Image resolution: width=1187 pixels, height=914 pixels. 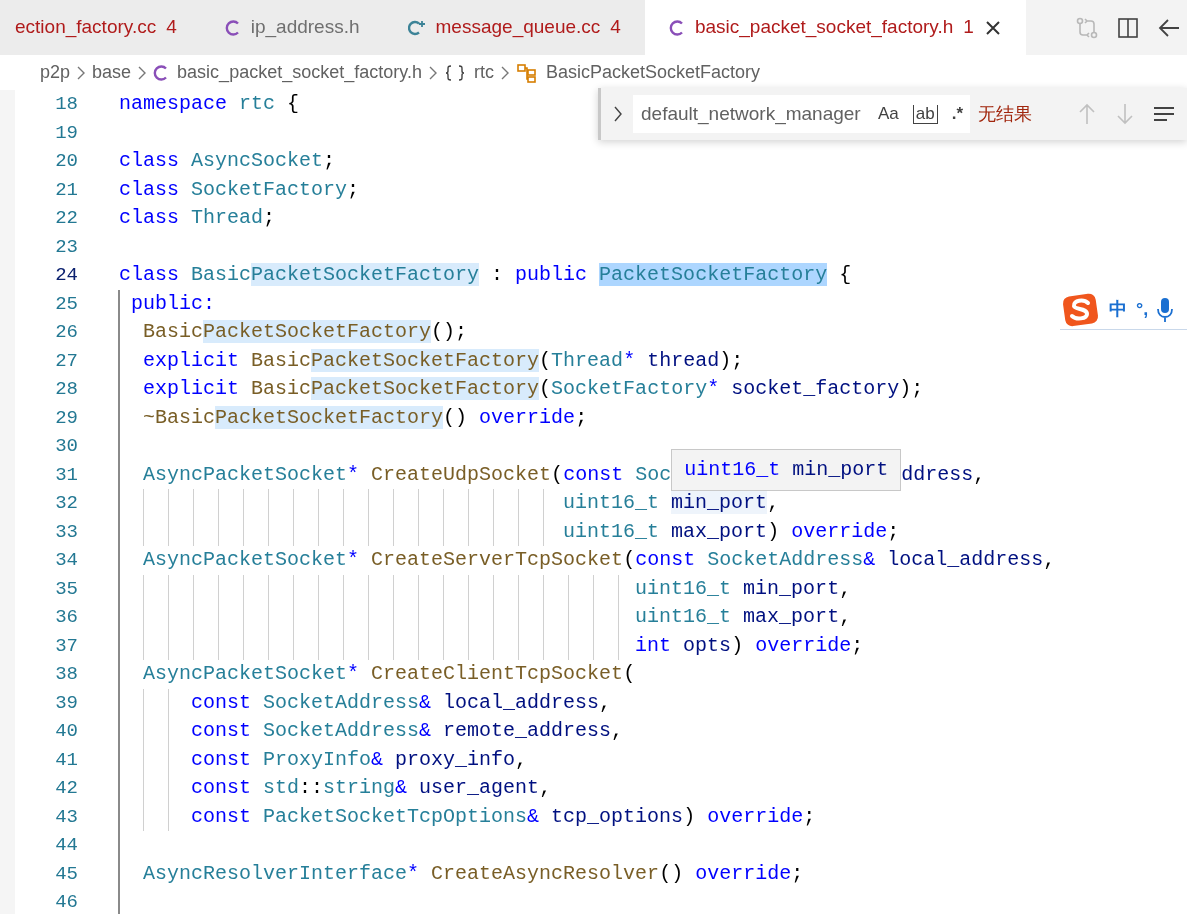 I want to click on search-field: default_network_manager, so click(x=752, y=114).